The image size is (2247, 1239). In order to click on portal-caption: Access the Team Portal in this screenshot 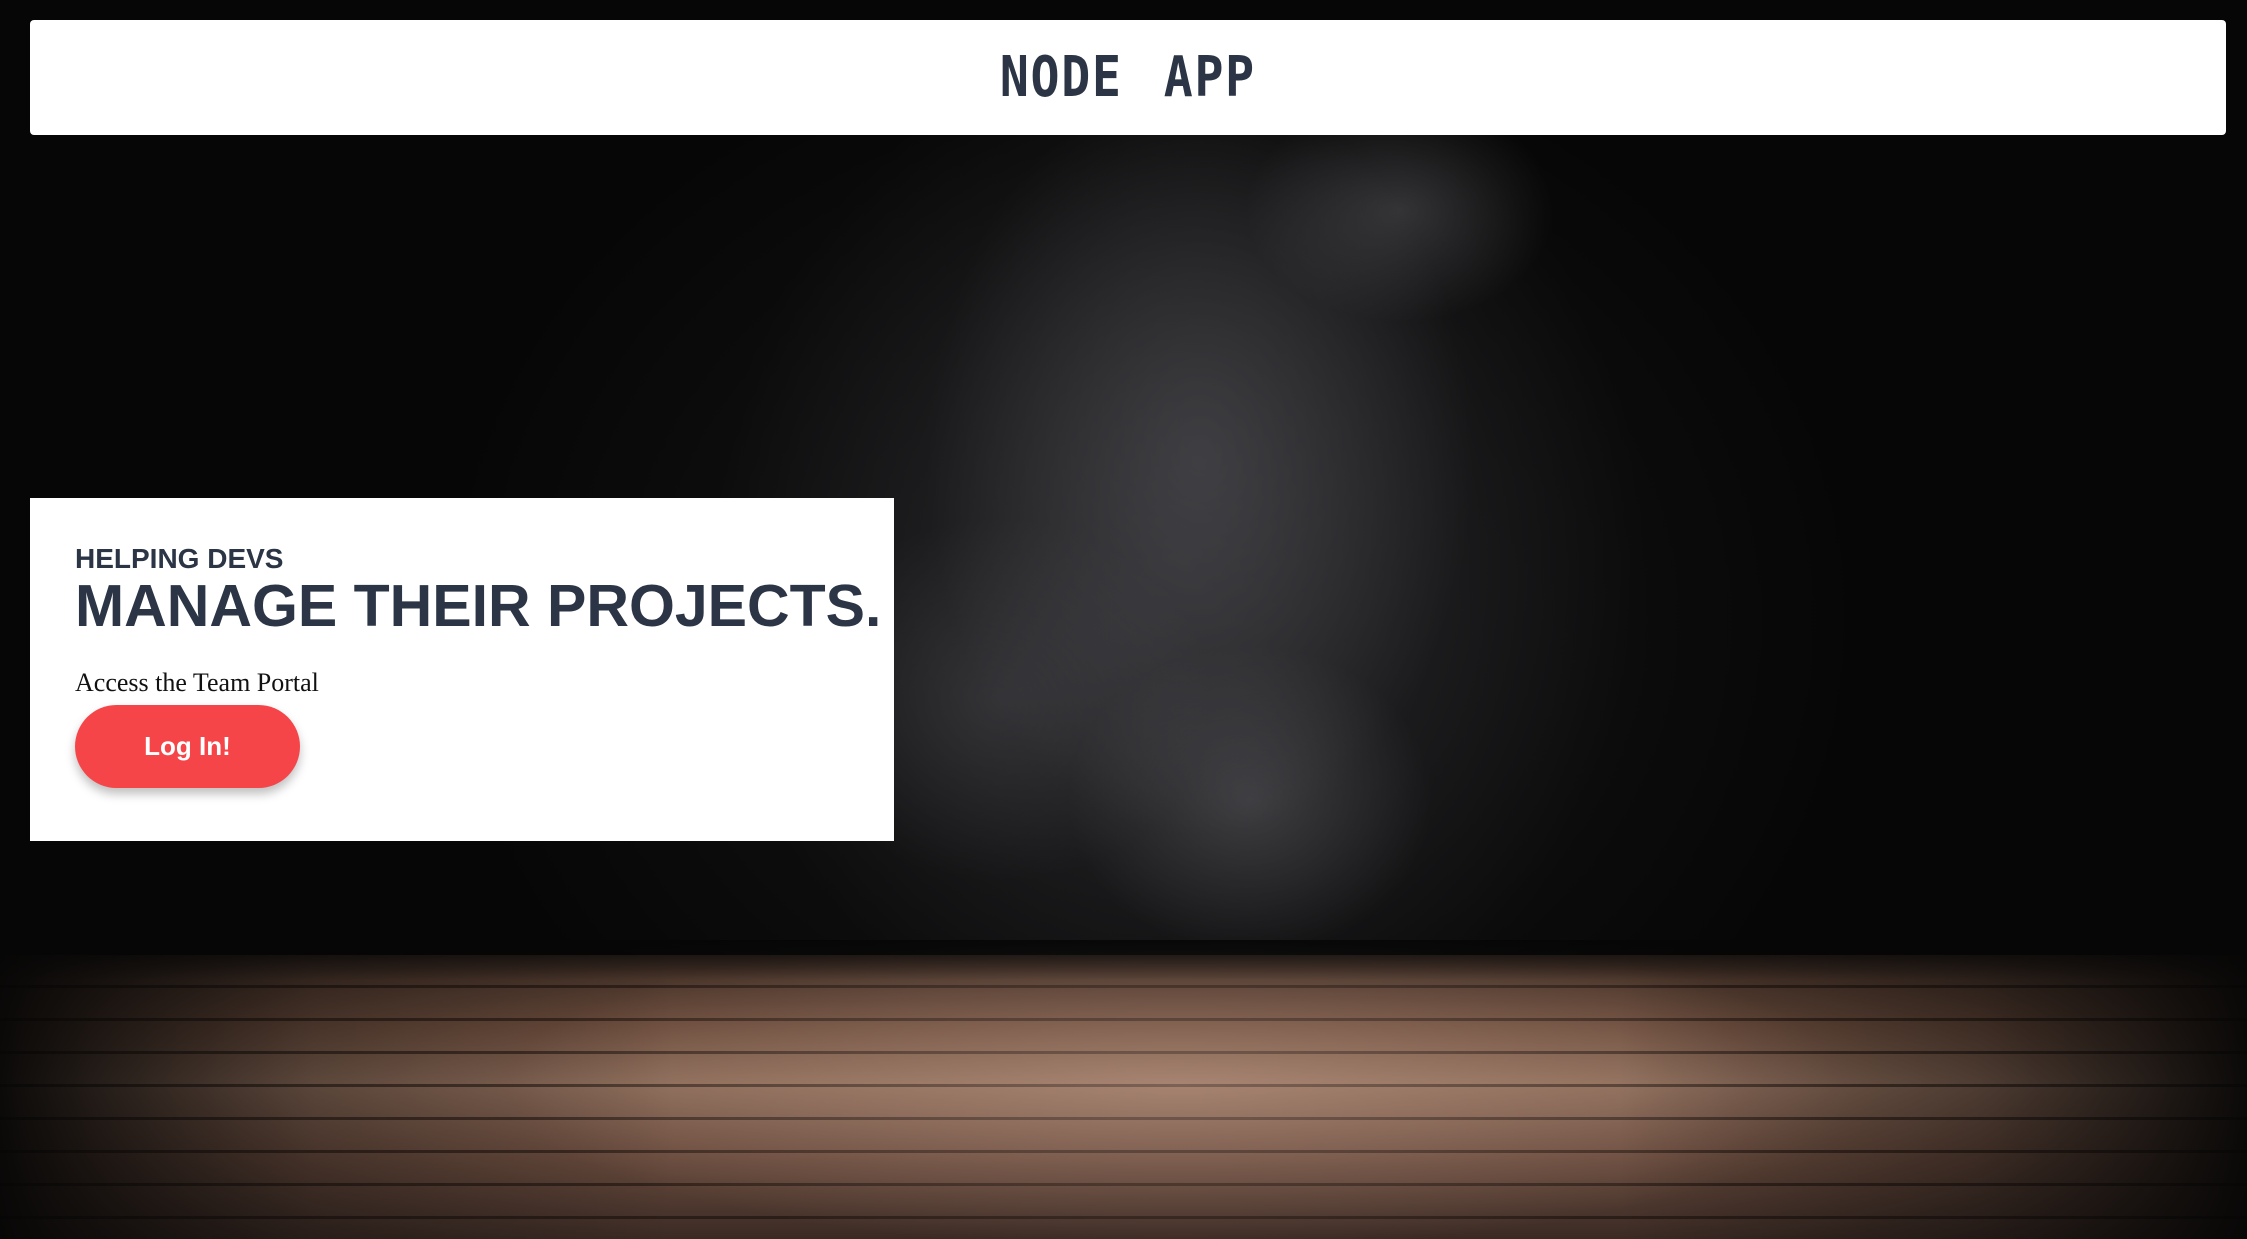, I will do `click(197, 682)`.